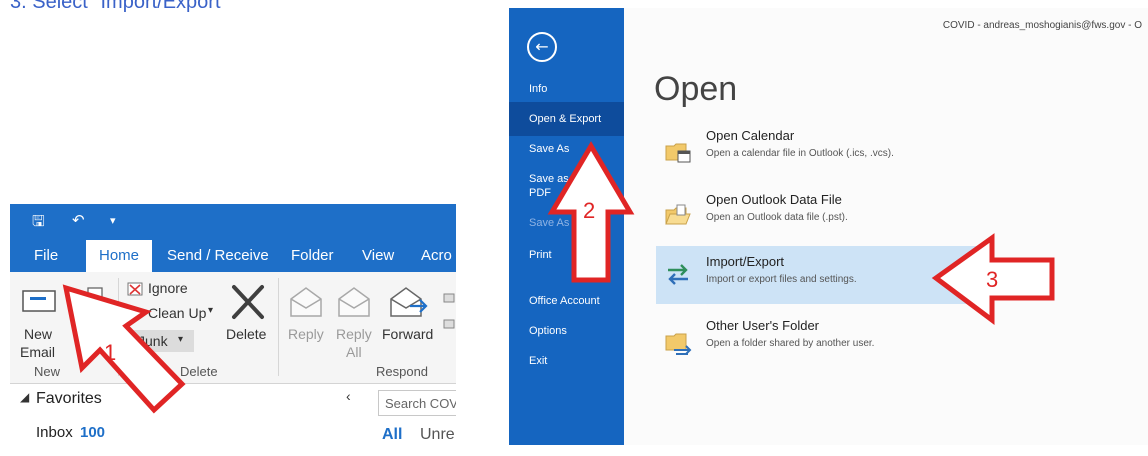  What do you see at coordinates (248, 302) in the screenshot?
I see `delete-x-icon` at bounding box center [248, 302].